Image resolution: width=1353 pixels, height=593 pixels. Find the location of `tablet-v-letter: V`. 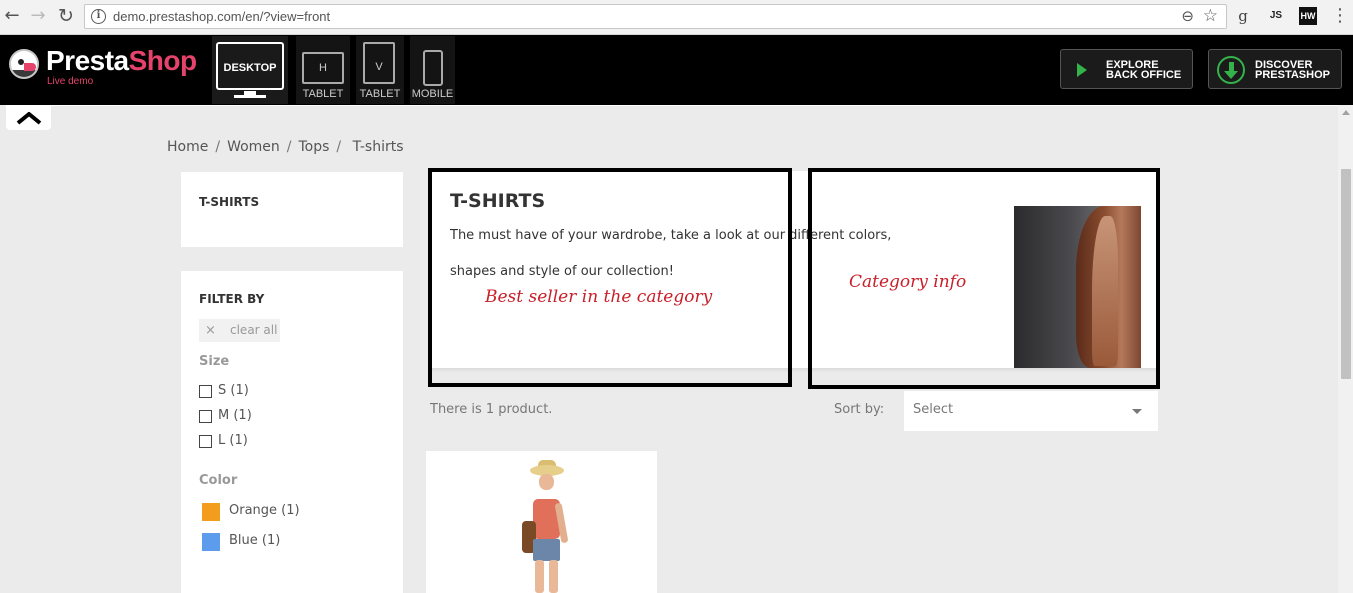

tablet-v-letter: V is located at coordinates (379, 67).